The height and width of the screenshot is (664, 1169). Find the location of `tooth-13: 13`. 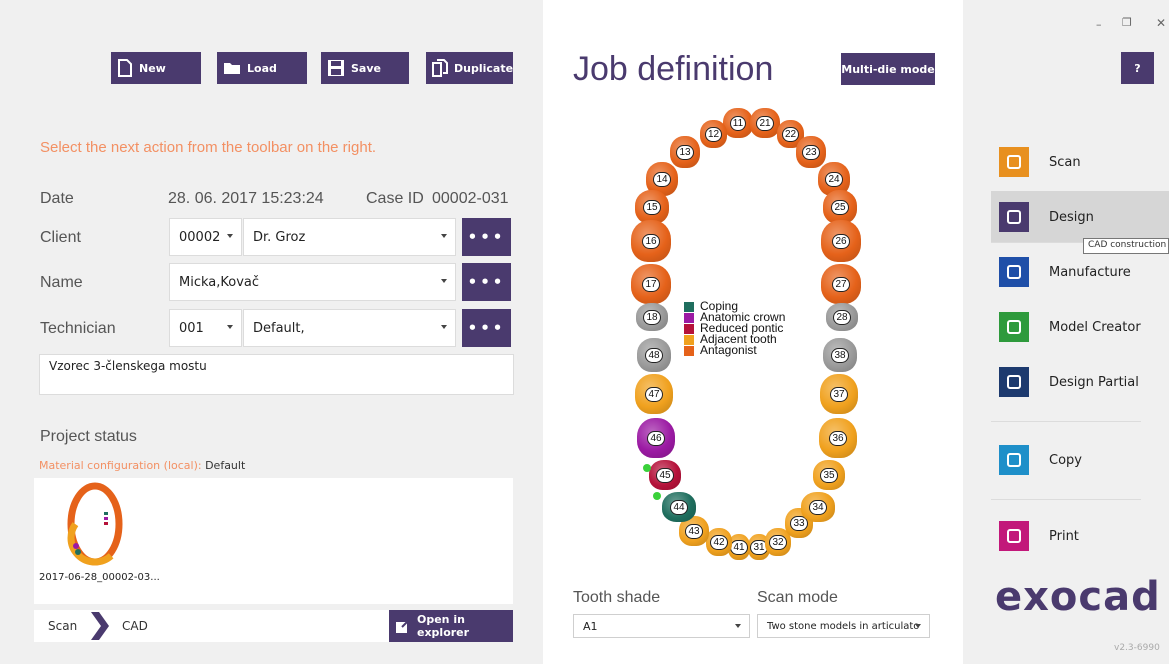

tooth-13: 13 is located at coordinates (685, 152).